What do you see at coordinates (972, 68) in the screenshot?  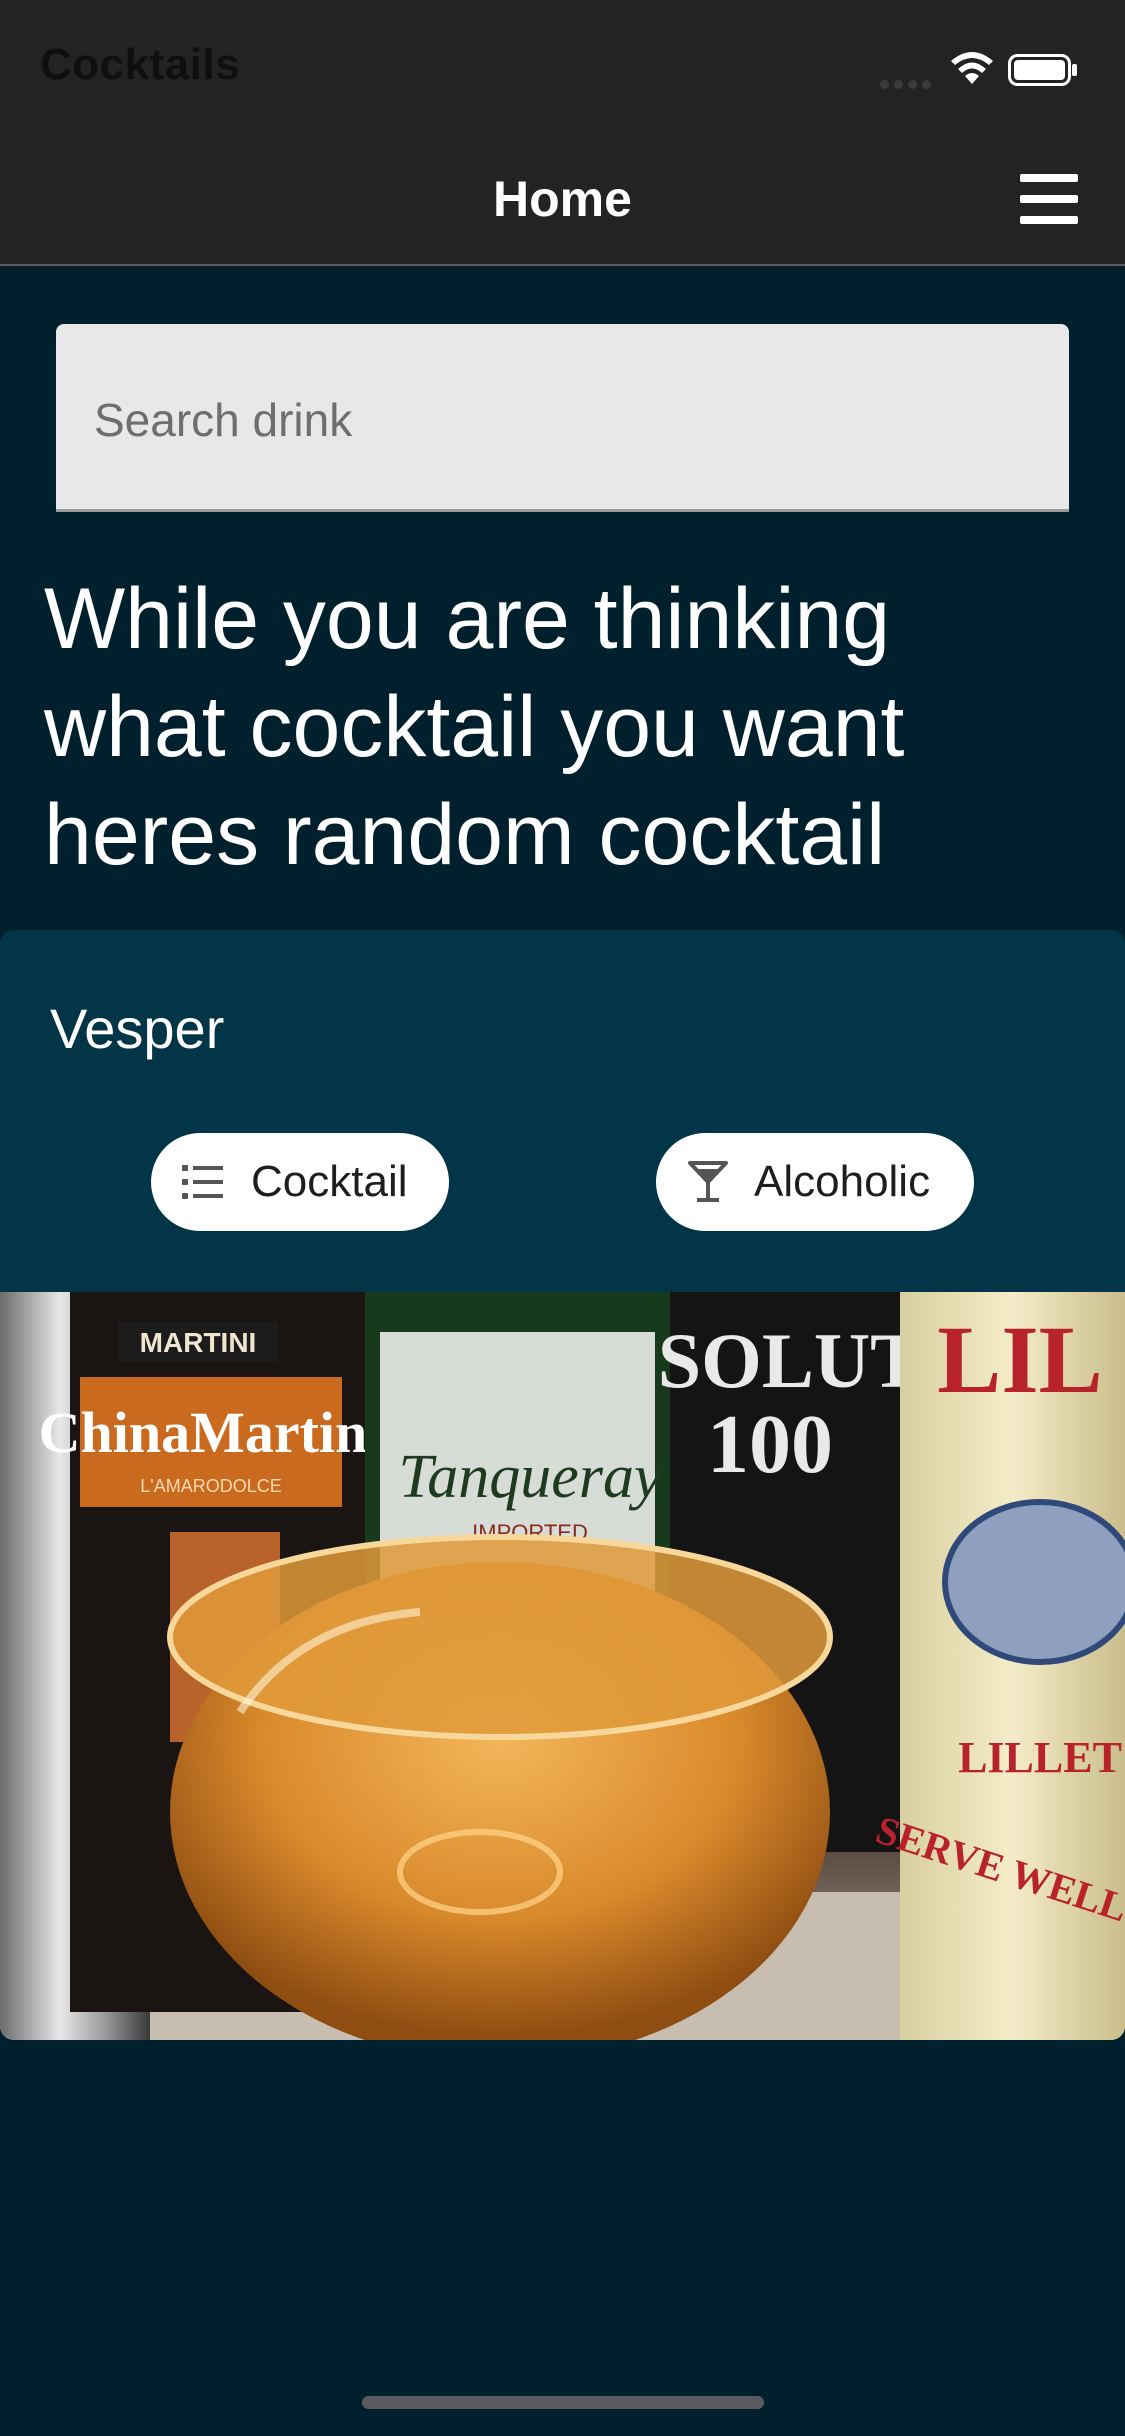 I see `wifi-icon` at bounding box center [972, 68].